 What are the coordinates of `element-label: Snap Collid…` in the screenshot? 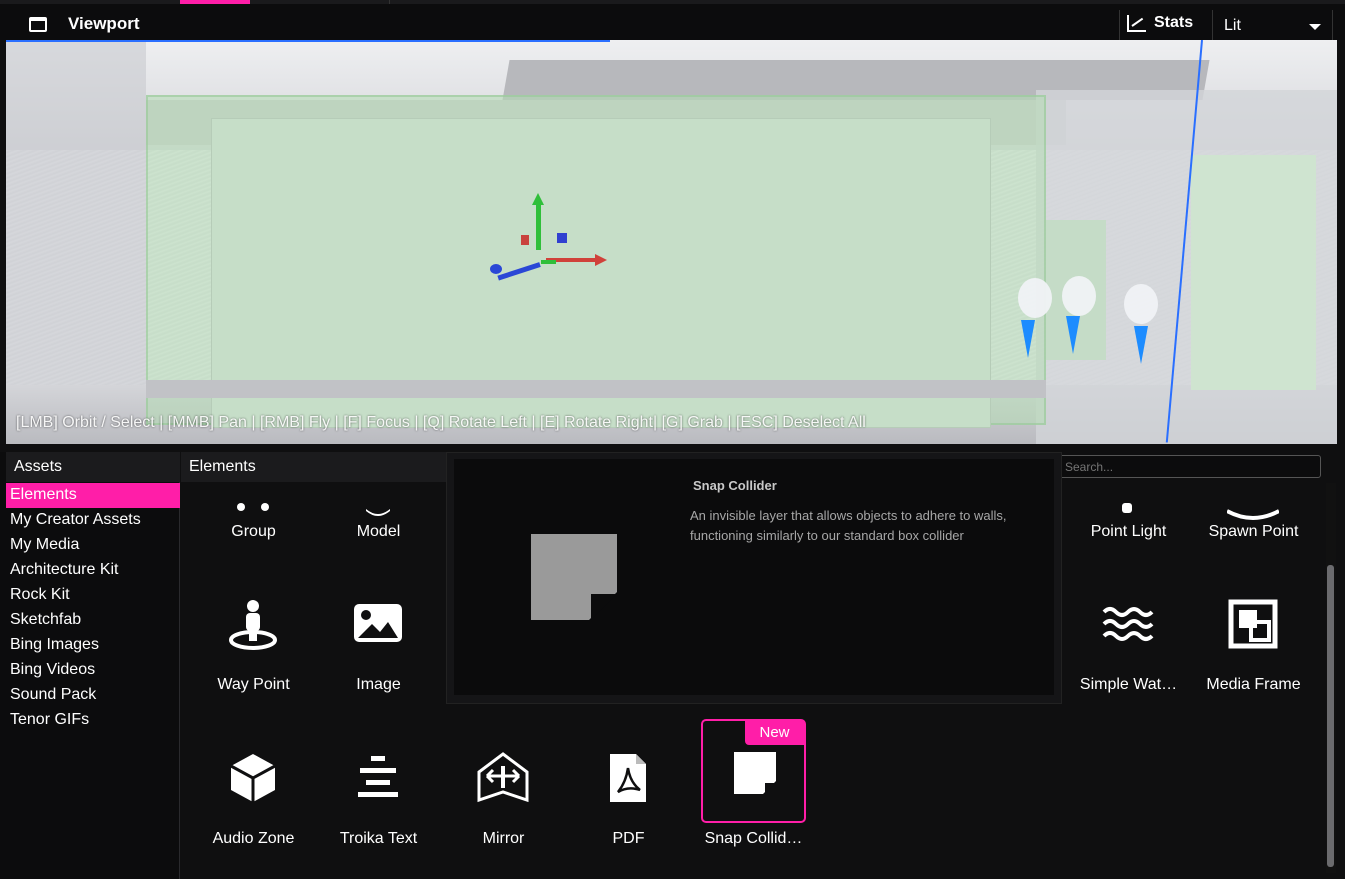 It's located at (753, 838).